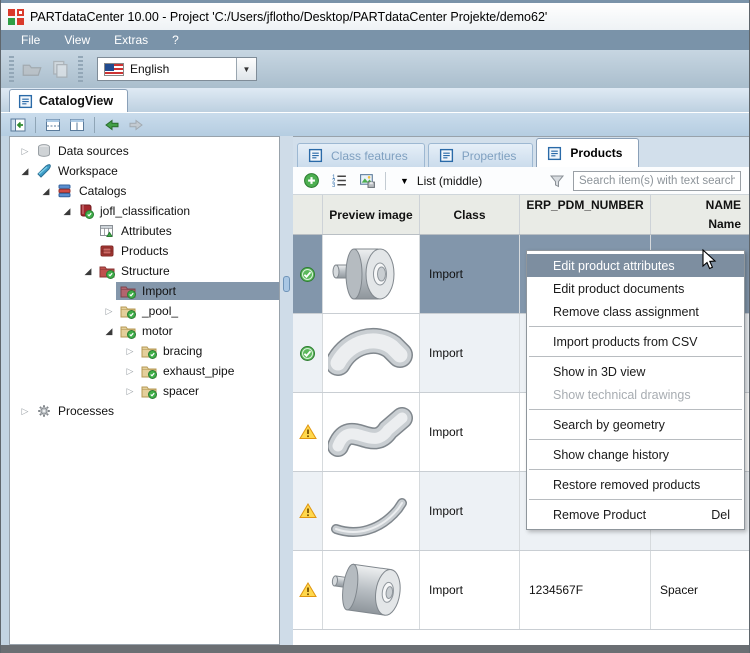  Describe the element at coordinates (144, 191) in the screenshot. I see `tree-item-catalogs: ◢ Catalogs` at that location.